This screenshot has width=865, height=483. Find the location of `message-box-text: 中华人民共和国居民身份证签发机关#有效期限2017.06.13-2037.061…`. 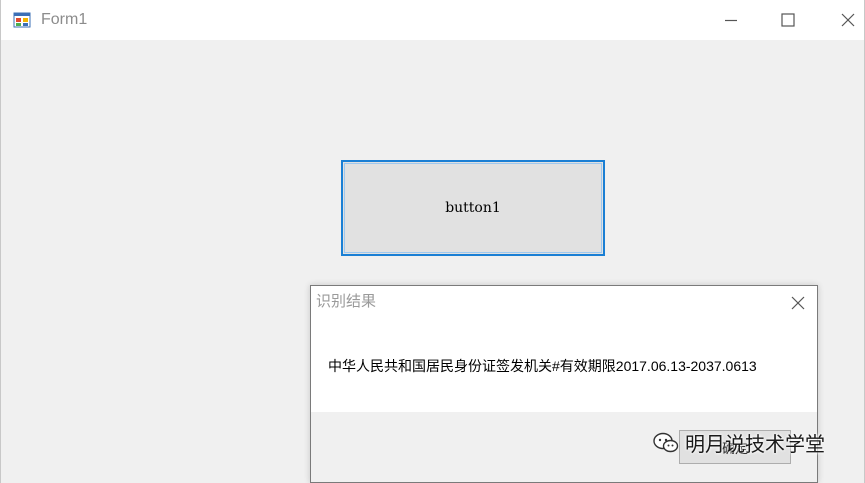

message-box-text: 中华人民共和国居民身份证签发机关#有效期限2017.06.13-2037.061… is located at coordinates (542, 366).